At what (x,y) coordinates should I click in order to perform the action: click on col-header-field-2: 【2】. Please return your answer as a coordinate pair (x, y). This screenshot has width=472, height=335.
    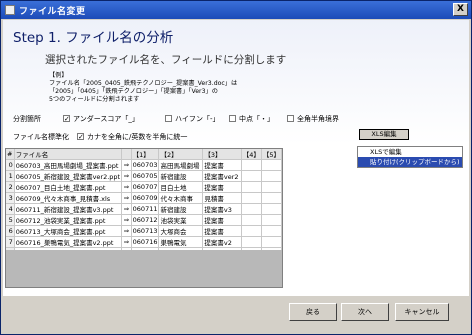
    Looking at the image, I should click on (181, 154).